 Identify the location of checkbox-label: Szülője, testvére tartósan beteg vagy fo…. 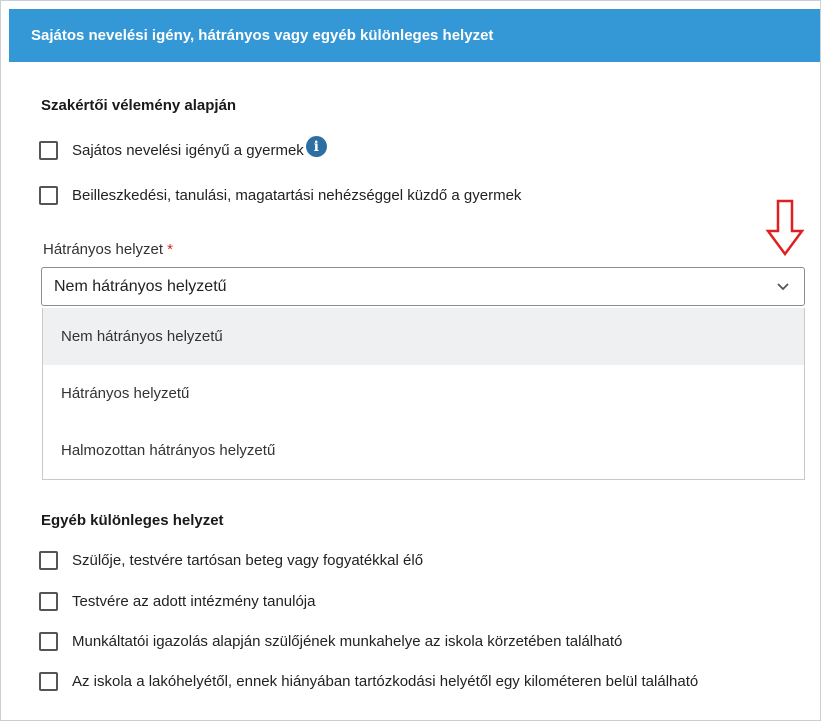
(248, 560).